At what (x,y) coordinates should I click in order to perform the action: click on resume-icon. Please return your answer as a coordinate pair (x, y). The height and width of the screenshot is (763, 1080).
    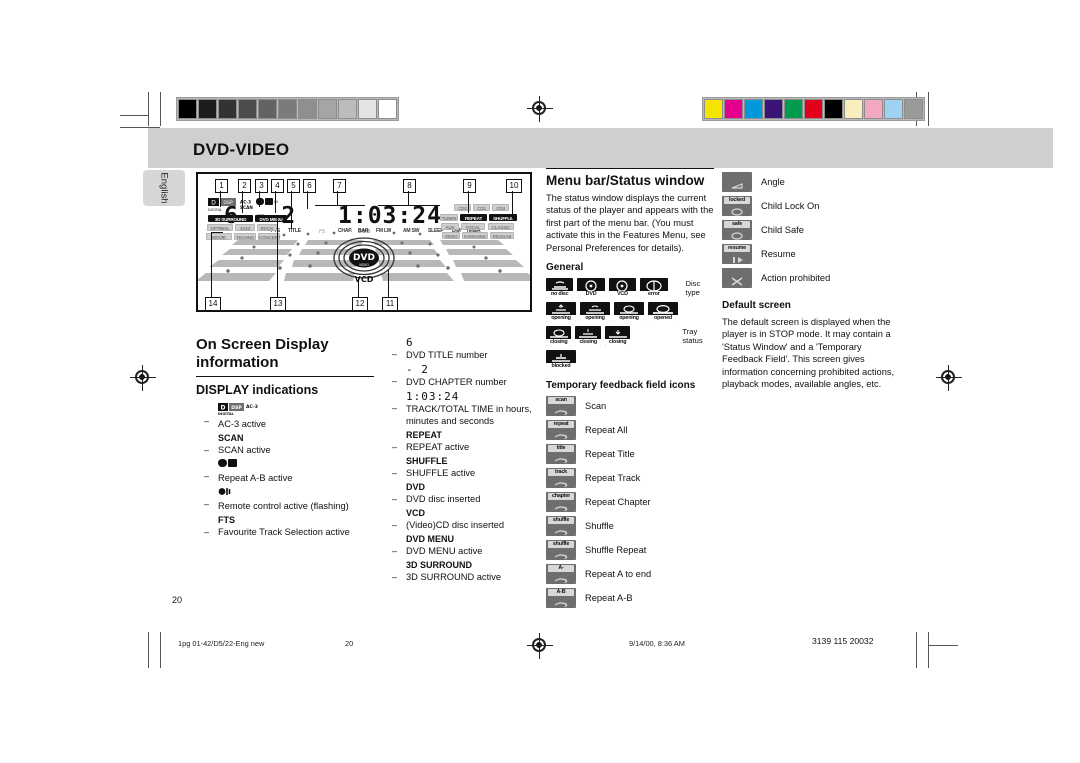
    Looking at the image, I should click on (738, 260).